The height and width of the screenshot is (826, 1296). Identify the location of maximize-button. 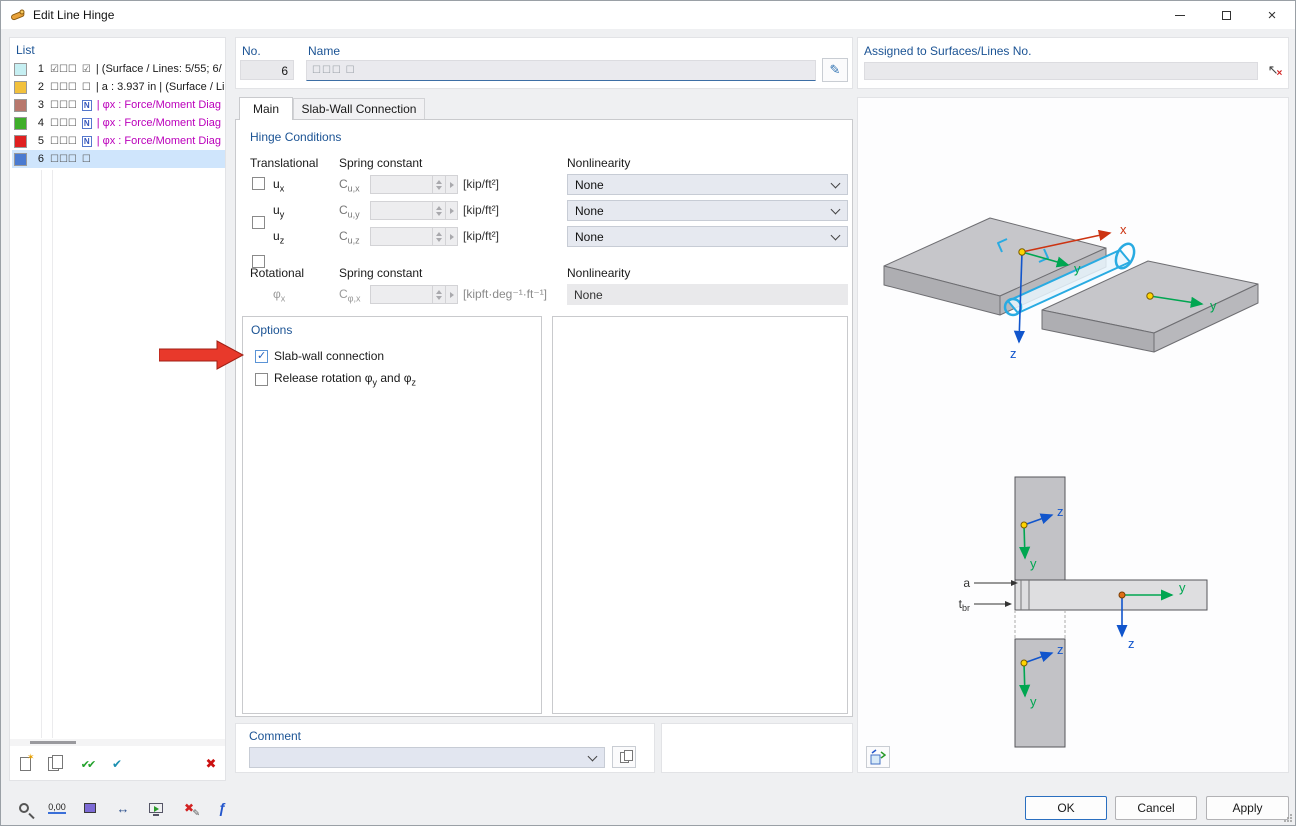
(1226, 15).